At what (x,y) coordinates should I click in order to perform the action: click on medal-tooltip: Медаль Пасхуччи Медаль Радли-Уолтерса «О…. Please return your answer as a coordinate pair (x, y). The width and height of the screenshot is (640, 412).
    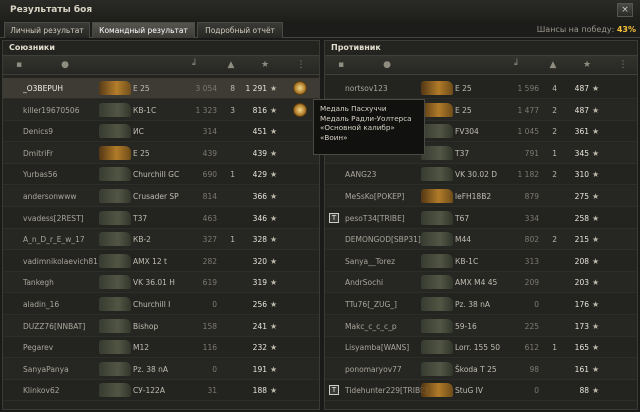
    Looking at the image, I should click on (369, 127).